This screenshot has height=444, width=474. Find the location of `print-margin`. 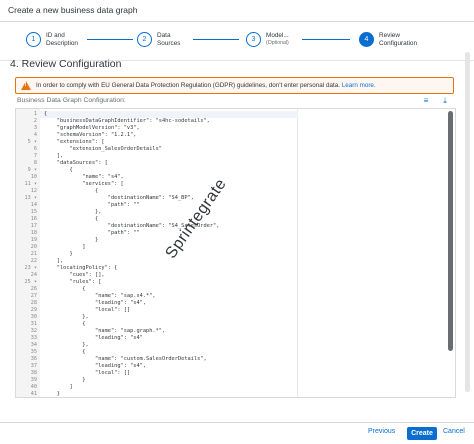

print-margin is located at coordinates (297, 253).